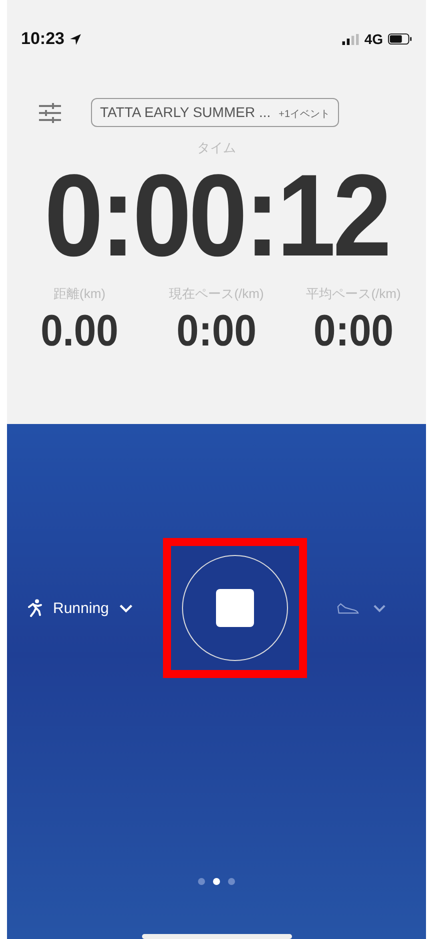 The width and height of the screenshot is (433, 939). Describe the element at coordinates (400, 39) in the screenshot. I see `battery-icon` at that location.